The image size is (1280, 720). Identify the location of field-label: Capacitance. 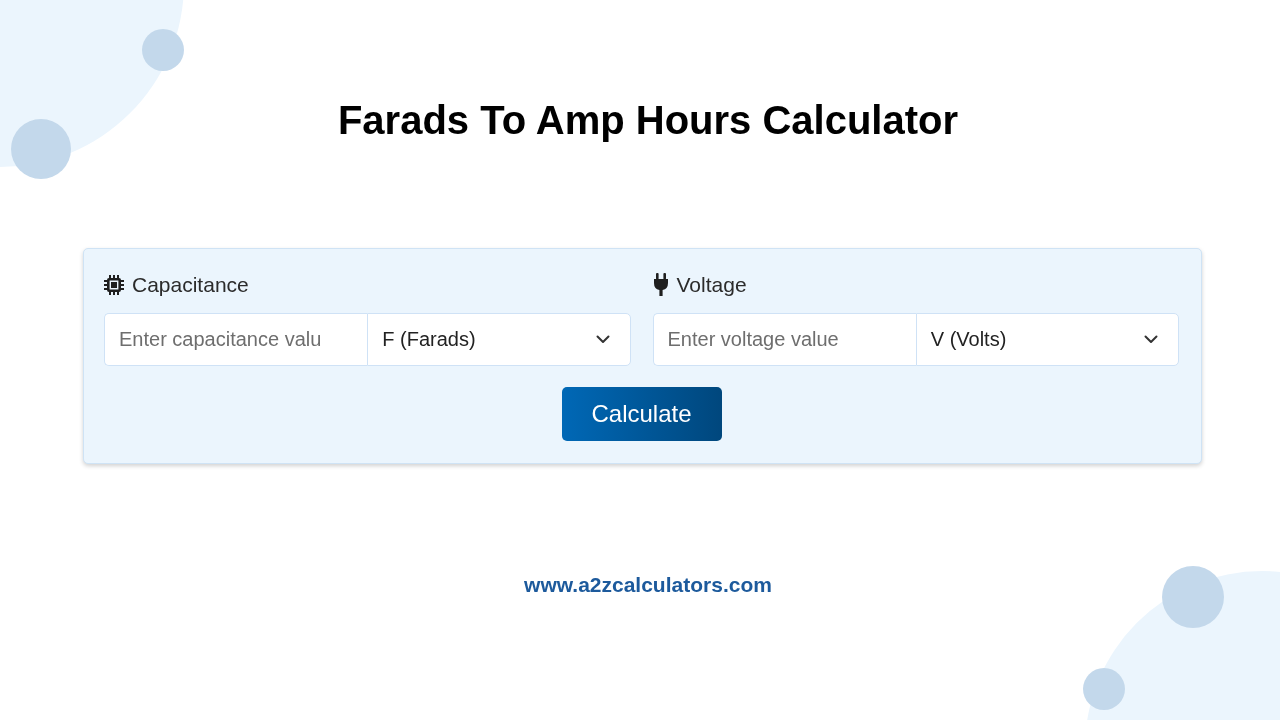
(190, 285).